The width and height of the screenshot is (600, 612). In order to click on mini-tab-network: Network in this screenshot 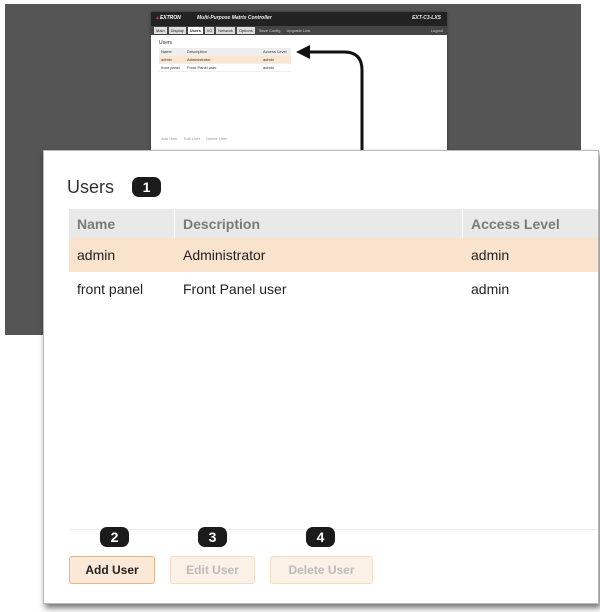, I will do `click(225, 30)`.